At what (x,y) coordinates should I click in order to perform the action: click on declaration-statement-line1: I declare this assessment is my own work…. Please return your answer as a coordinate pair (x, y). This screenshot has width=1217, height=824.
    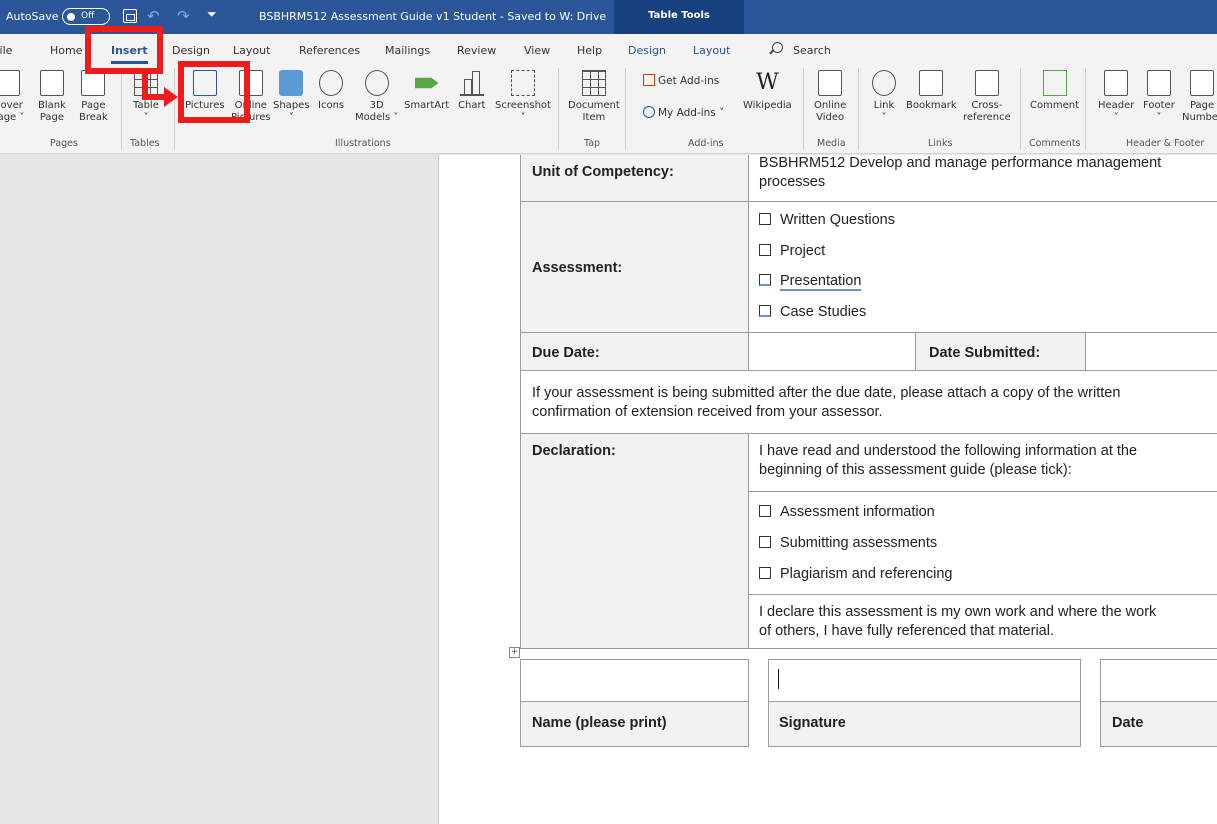
    Looking at the image, I should click on (958, 612).